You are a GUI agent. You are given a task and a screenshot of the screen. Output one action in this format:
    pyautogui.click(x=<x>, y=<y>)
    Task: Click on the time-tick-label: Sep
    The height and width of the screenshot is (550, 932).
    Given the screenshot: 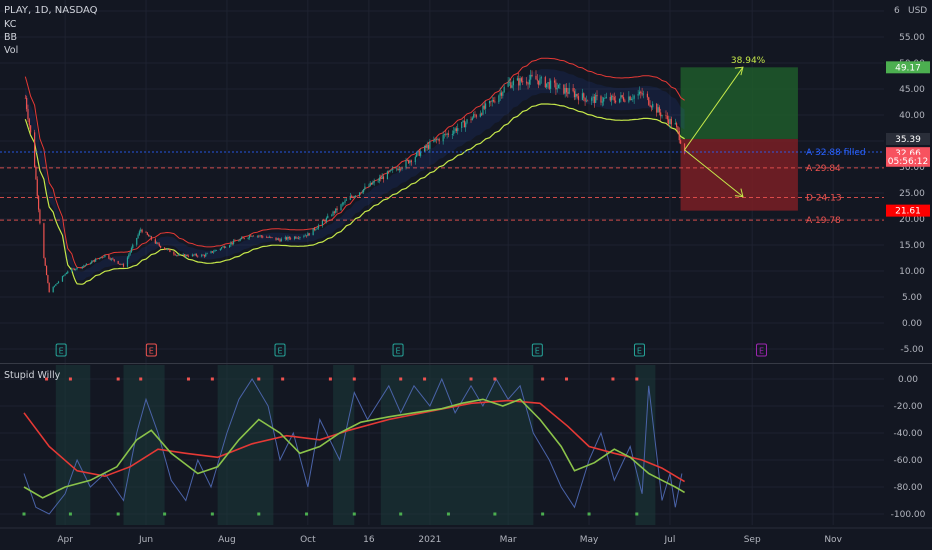 What is the action you would take?
    pyautogui.click(x=752, y=540)
    